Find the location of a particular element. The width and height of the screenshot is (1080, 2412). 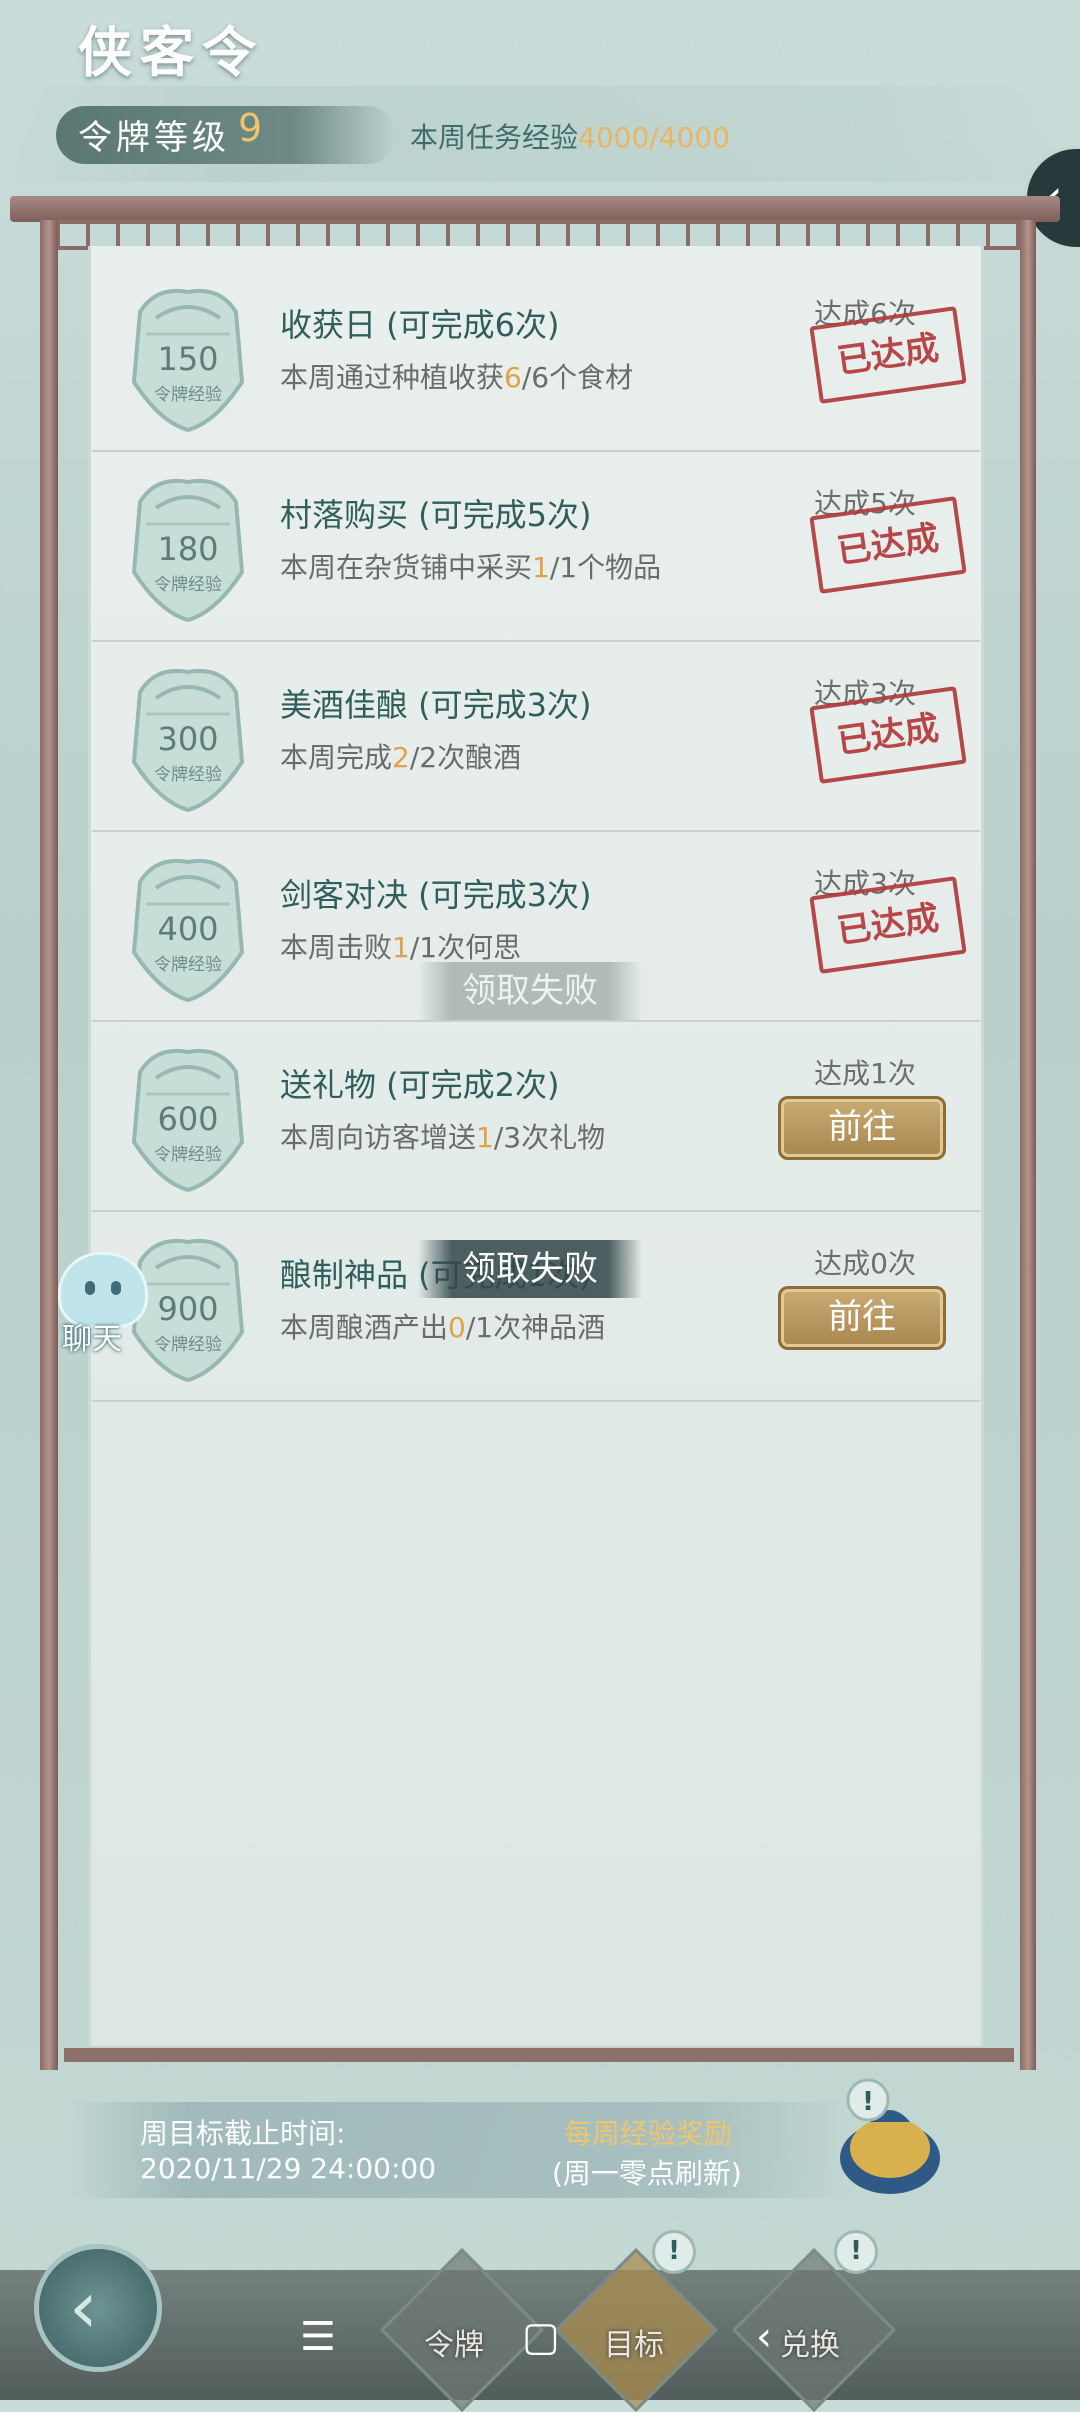

task-title: 送礼物 (可完成2次) is located at coordinates (420, 1085).